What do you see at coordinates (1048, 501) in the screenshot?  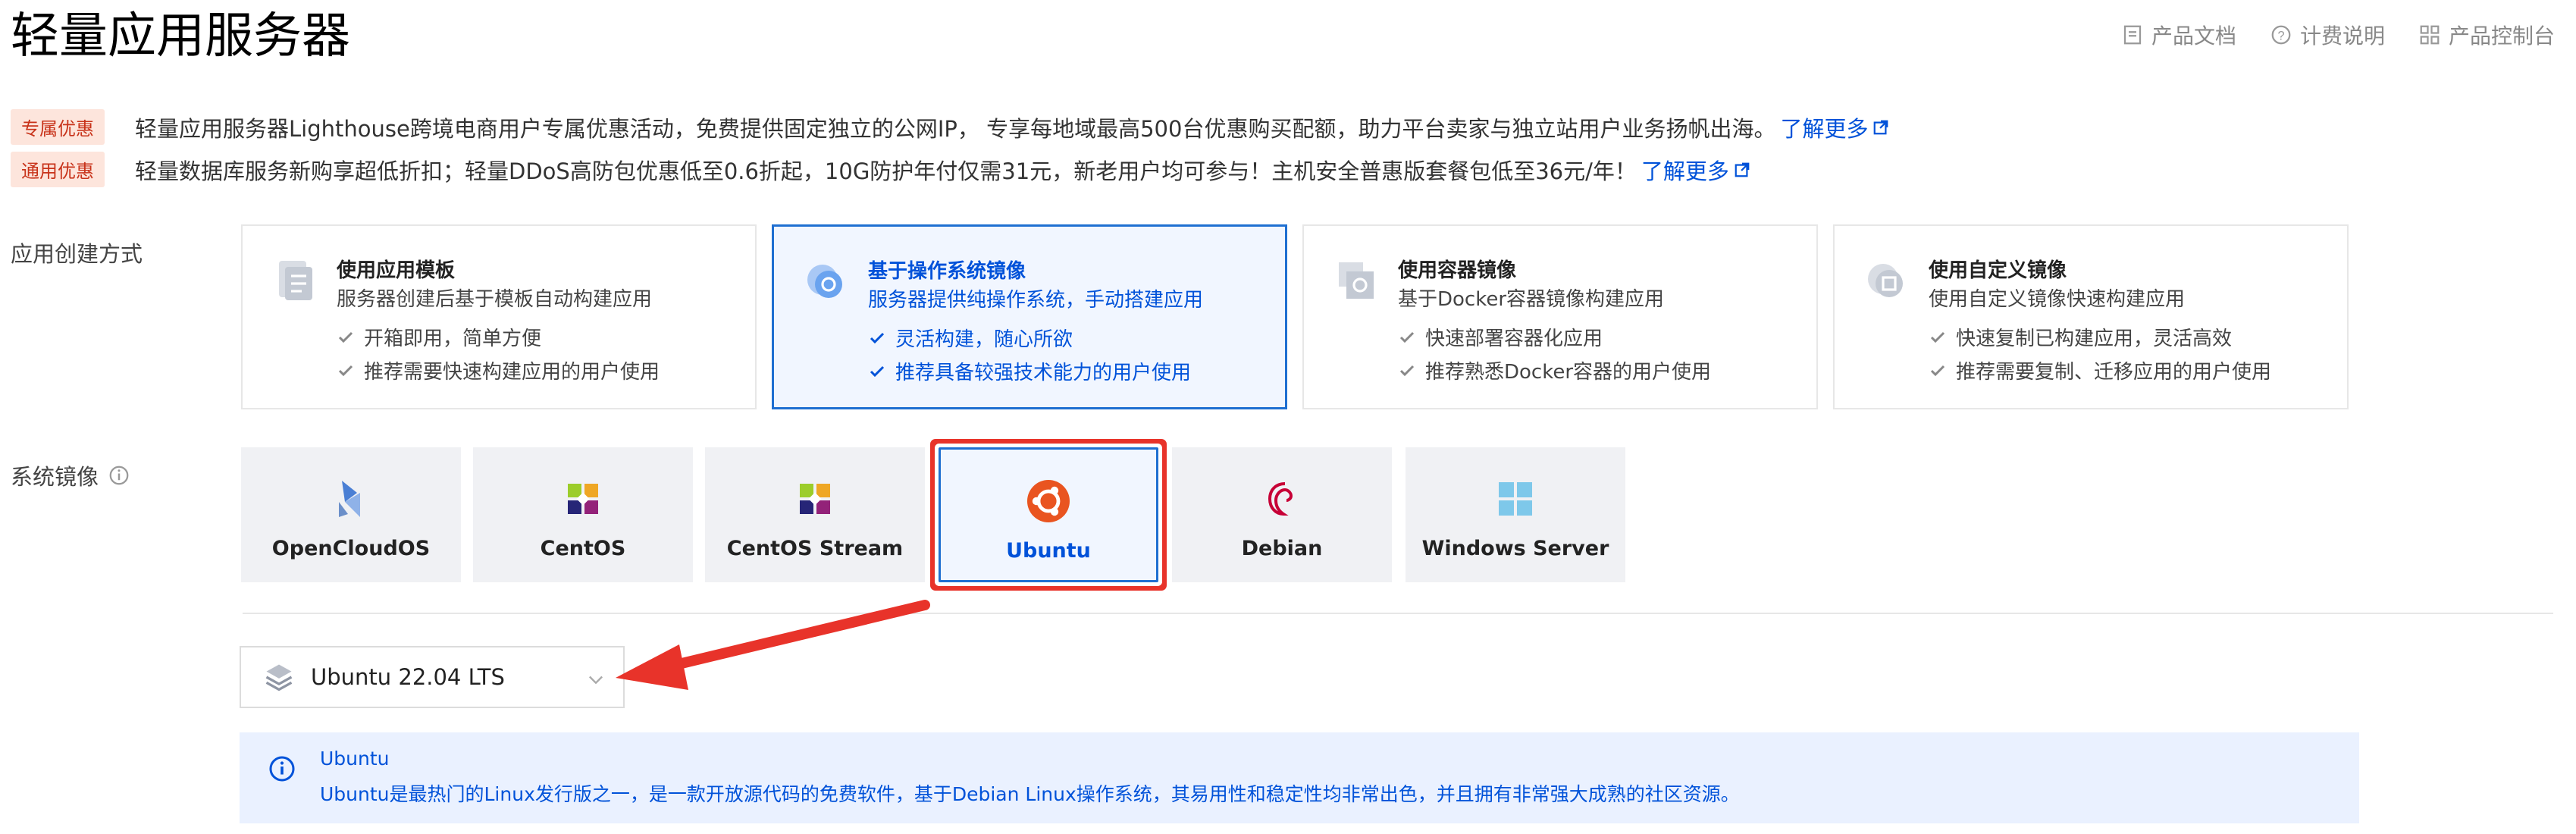 I see `ubuntu-logo-icon` at bounding box center [1048, 501].